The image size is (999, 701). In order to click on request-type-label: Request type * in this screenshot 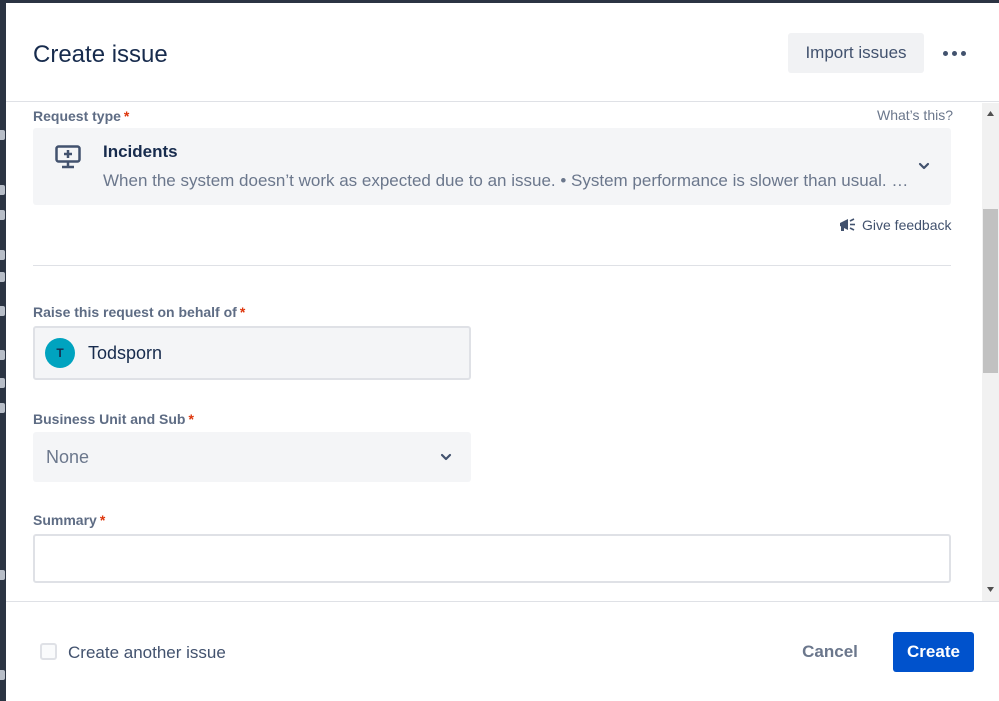, I will do `click(81, 116)`.